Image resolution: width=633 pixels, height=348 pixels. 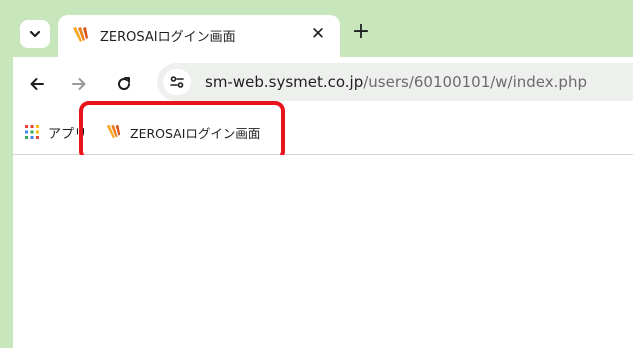 I want to click on zerosai-favicon-icon, so click(x=80, y=34).